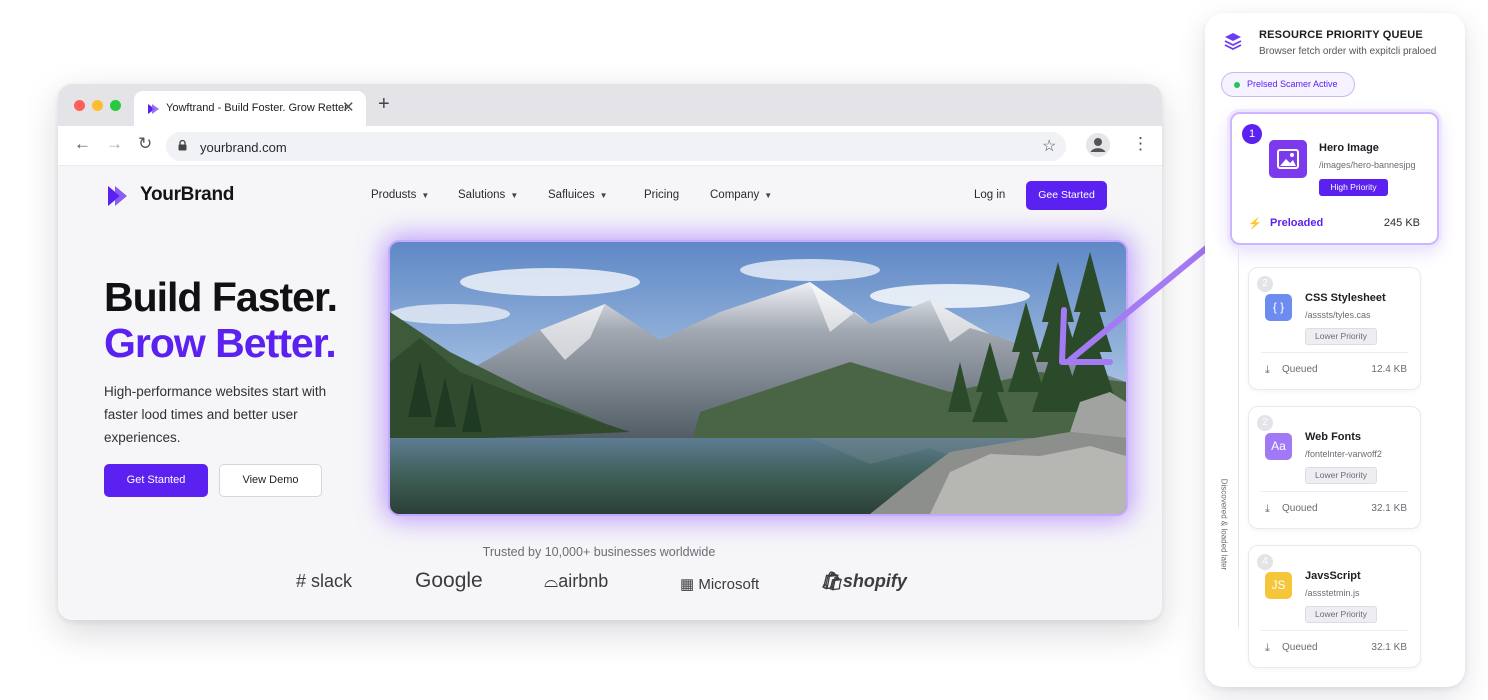 This screenshot has height=700, width=1488. Describe the element at coordinates (1233, 42) in the screenshot. I see `layers-stack-icon` at that location.